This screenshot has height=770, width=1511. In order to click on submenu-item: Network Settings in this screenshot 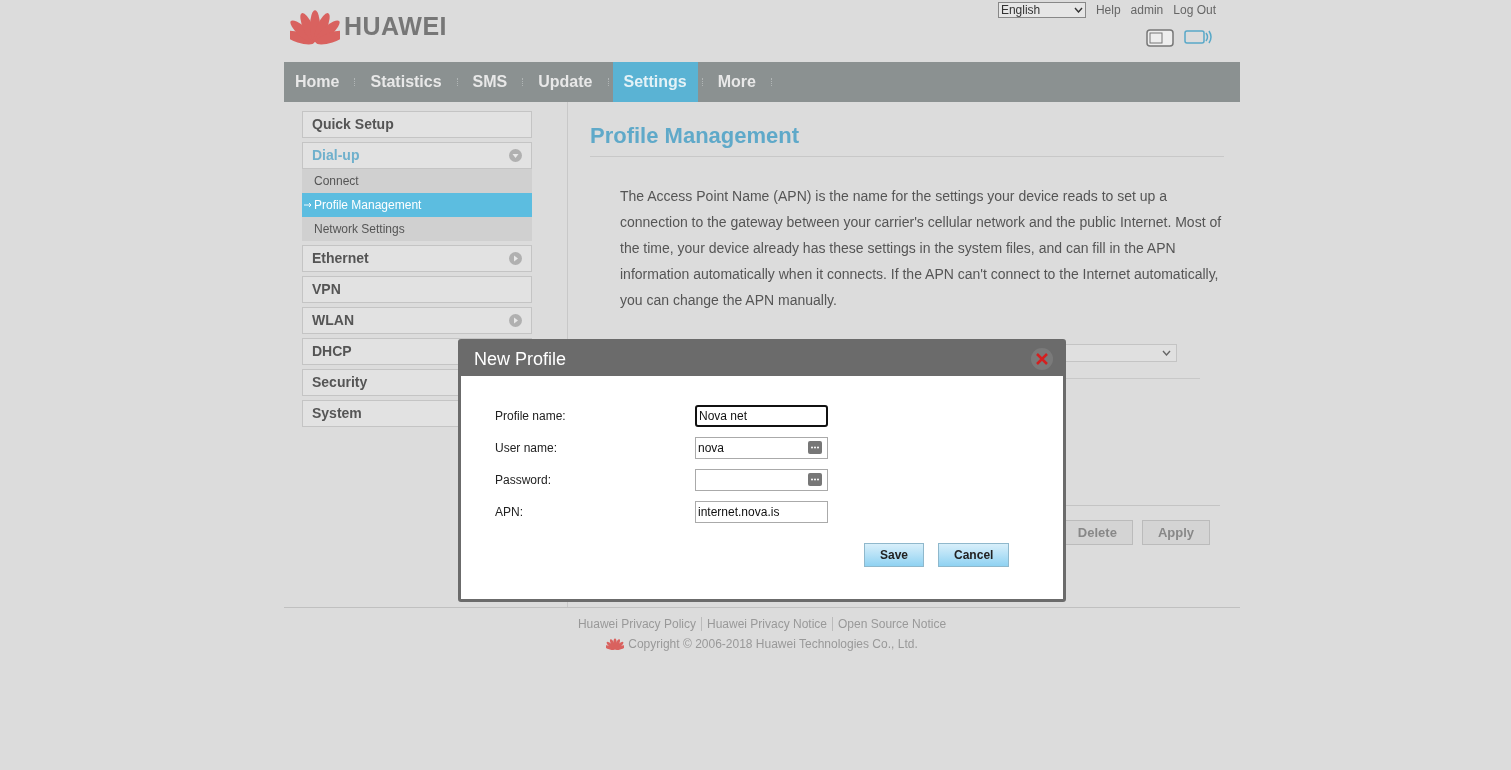, I will do `click(417, 229)`.